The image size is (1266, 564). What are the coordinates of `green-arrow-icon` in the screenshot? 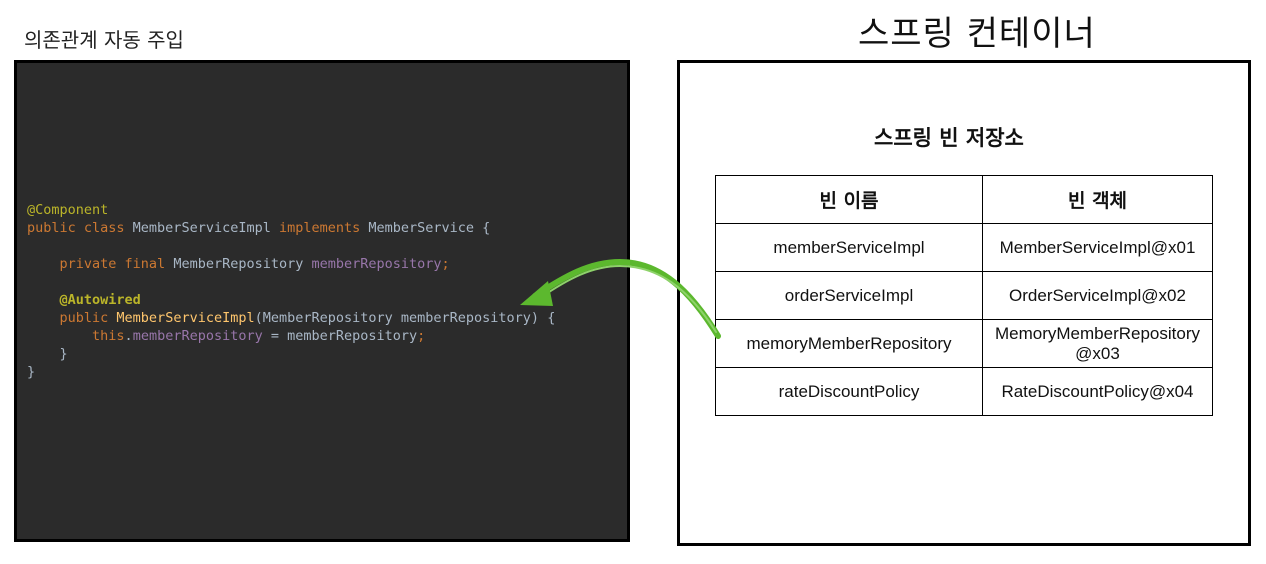 It's located at (620, 298).